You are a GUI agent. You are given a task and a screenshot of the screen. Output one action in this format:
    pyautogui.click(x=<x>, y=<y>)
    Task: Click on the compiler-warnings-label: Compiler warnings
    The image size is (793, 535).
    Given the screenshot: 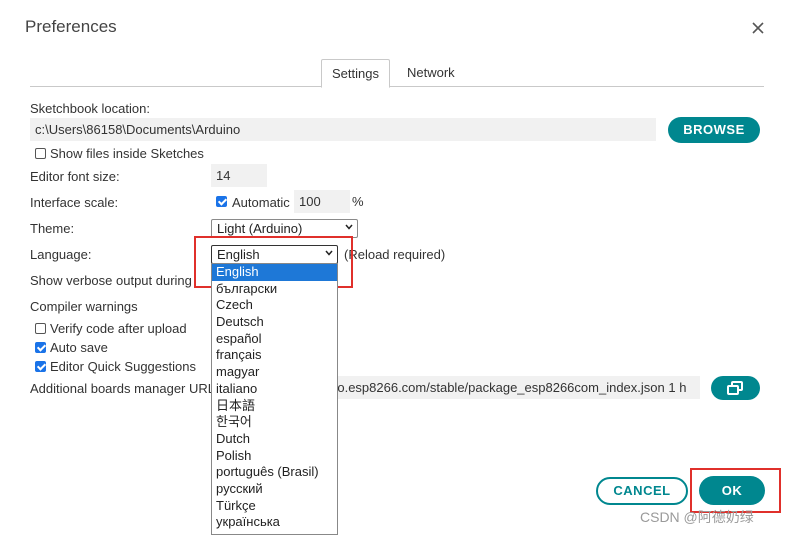 What is the action you would take?
    pyautogui.click(x=84, y=306)
    